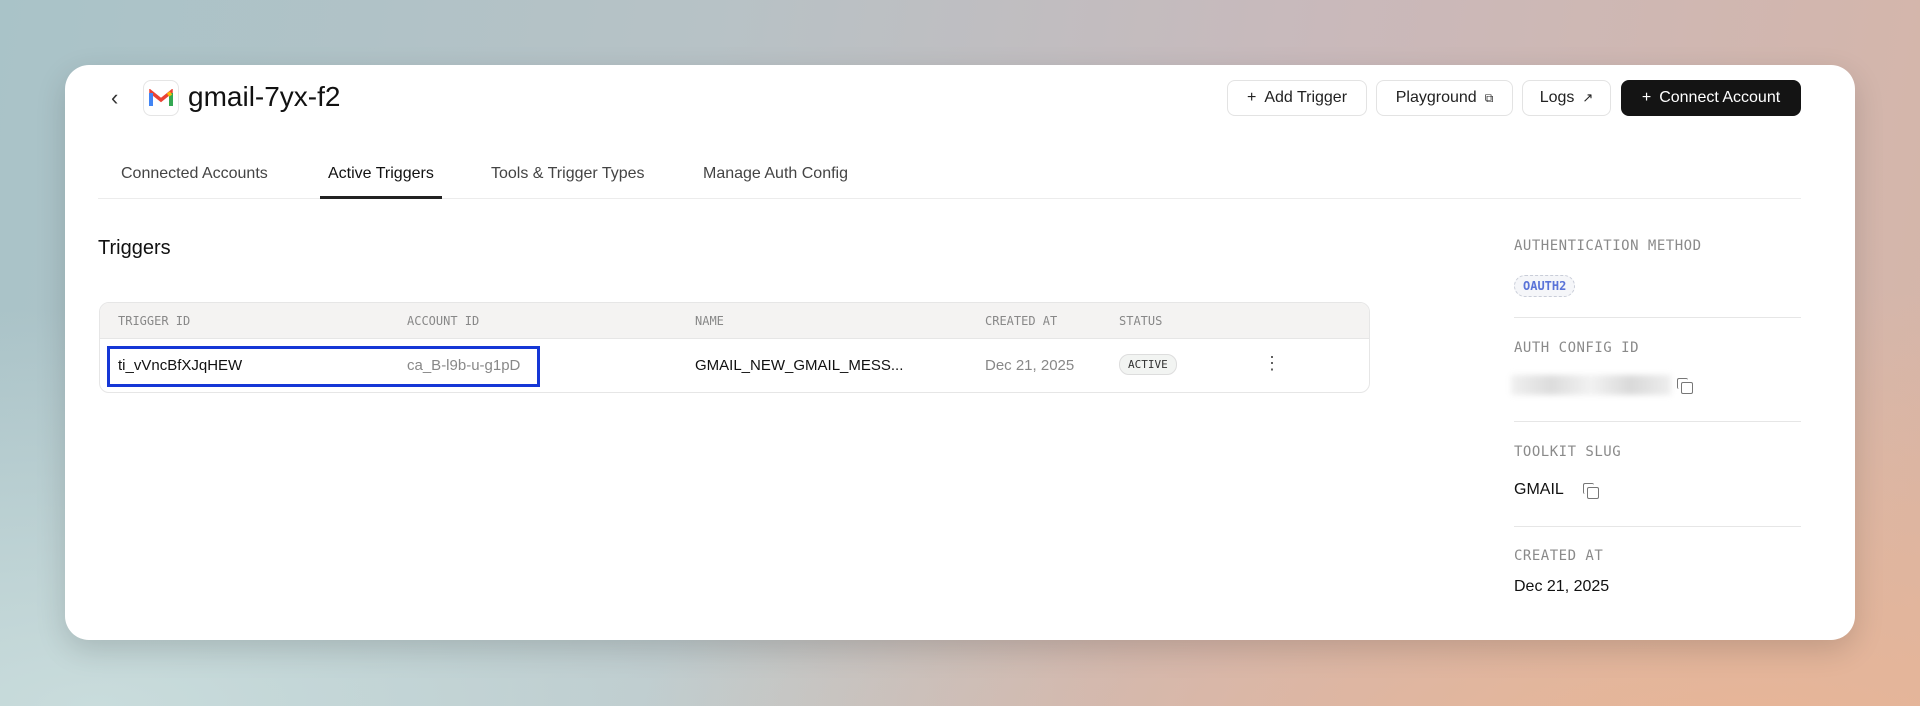 The image size is (1920, 706). What do you see at coordinates (1306, 97) in the screenshot?
I see `add-trigger-label: Add Trigger` at bounding box center [1306, 97].